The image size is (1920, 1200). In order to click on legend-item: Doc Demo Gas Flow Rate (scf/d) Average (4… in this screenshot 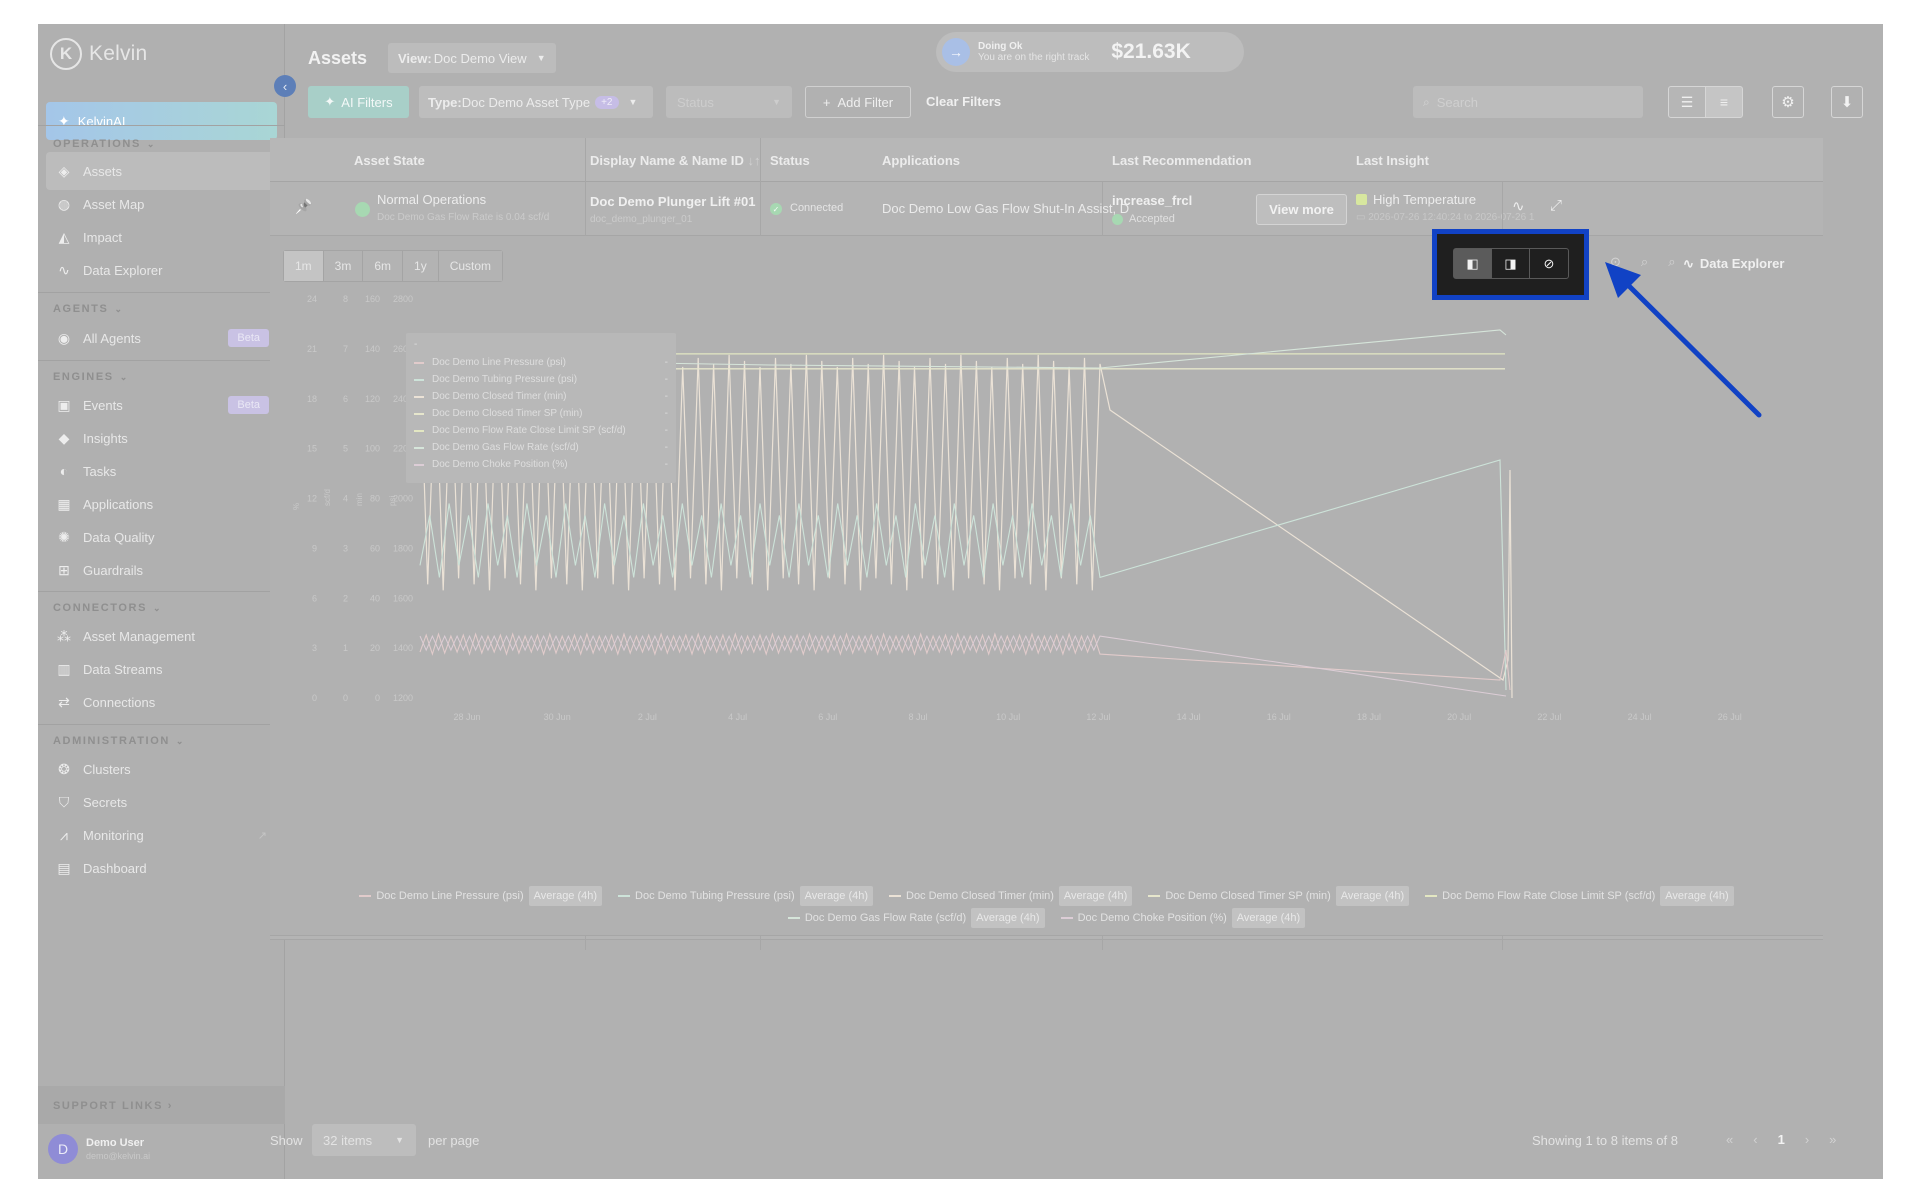, I will do `click(916, 918)`.